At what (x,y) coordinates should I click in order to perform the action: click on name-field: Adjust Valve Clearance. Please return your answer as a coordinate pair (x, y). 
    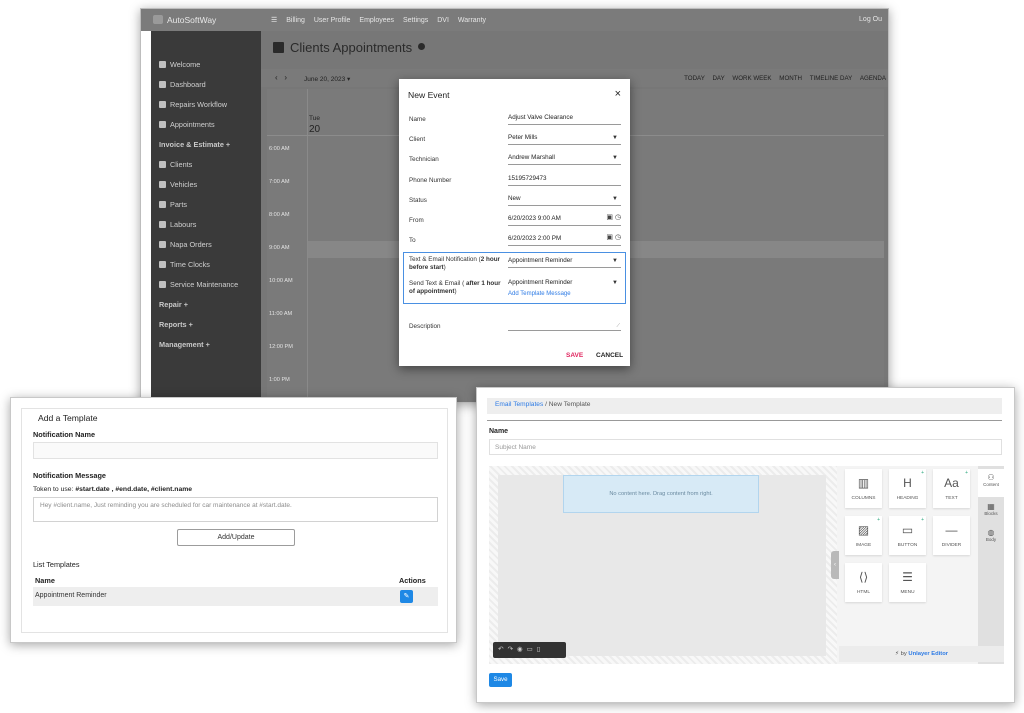
    Looking at the image, I should click on (564, 119).